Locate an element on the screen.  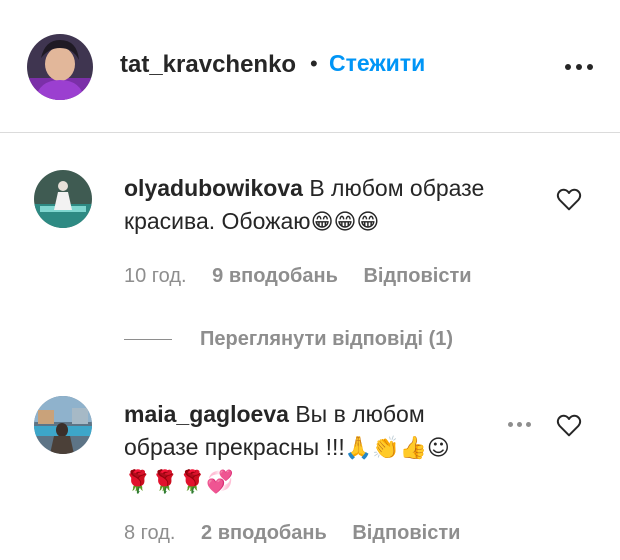
header-divider is located at coordinates (310, 132).